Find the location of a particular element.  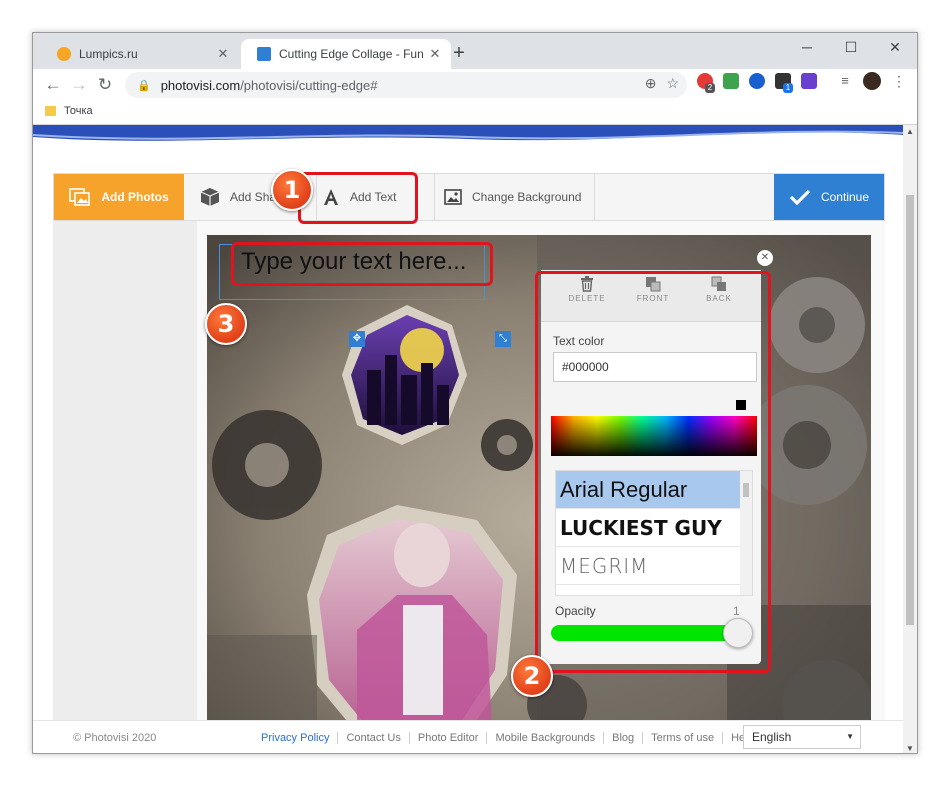

header-wave is located at coordinates (469, 133).